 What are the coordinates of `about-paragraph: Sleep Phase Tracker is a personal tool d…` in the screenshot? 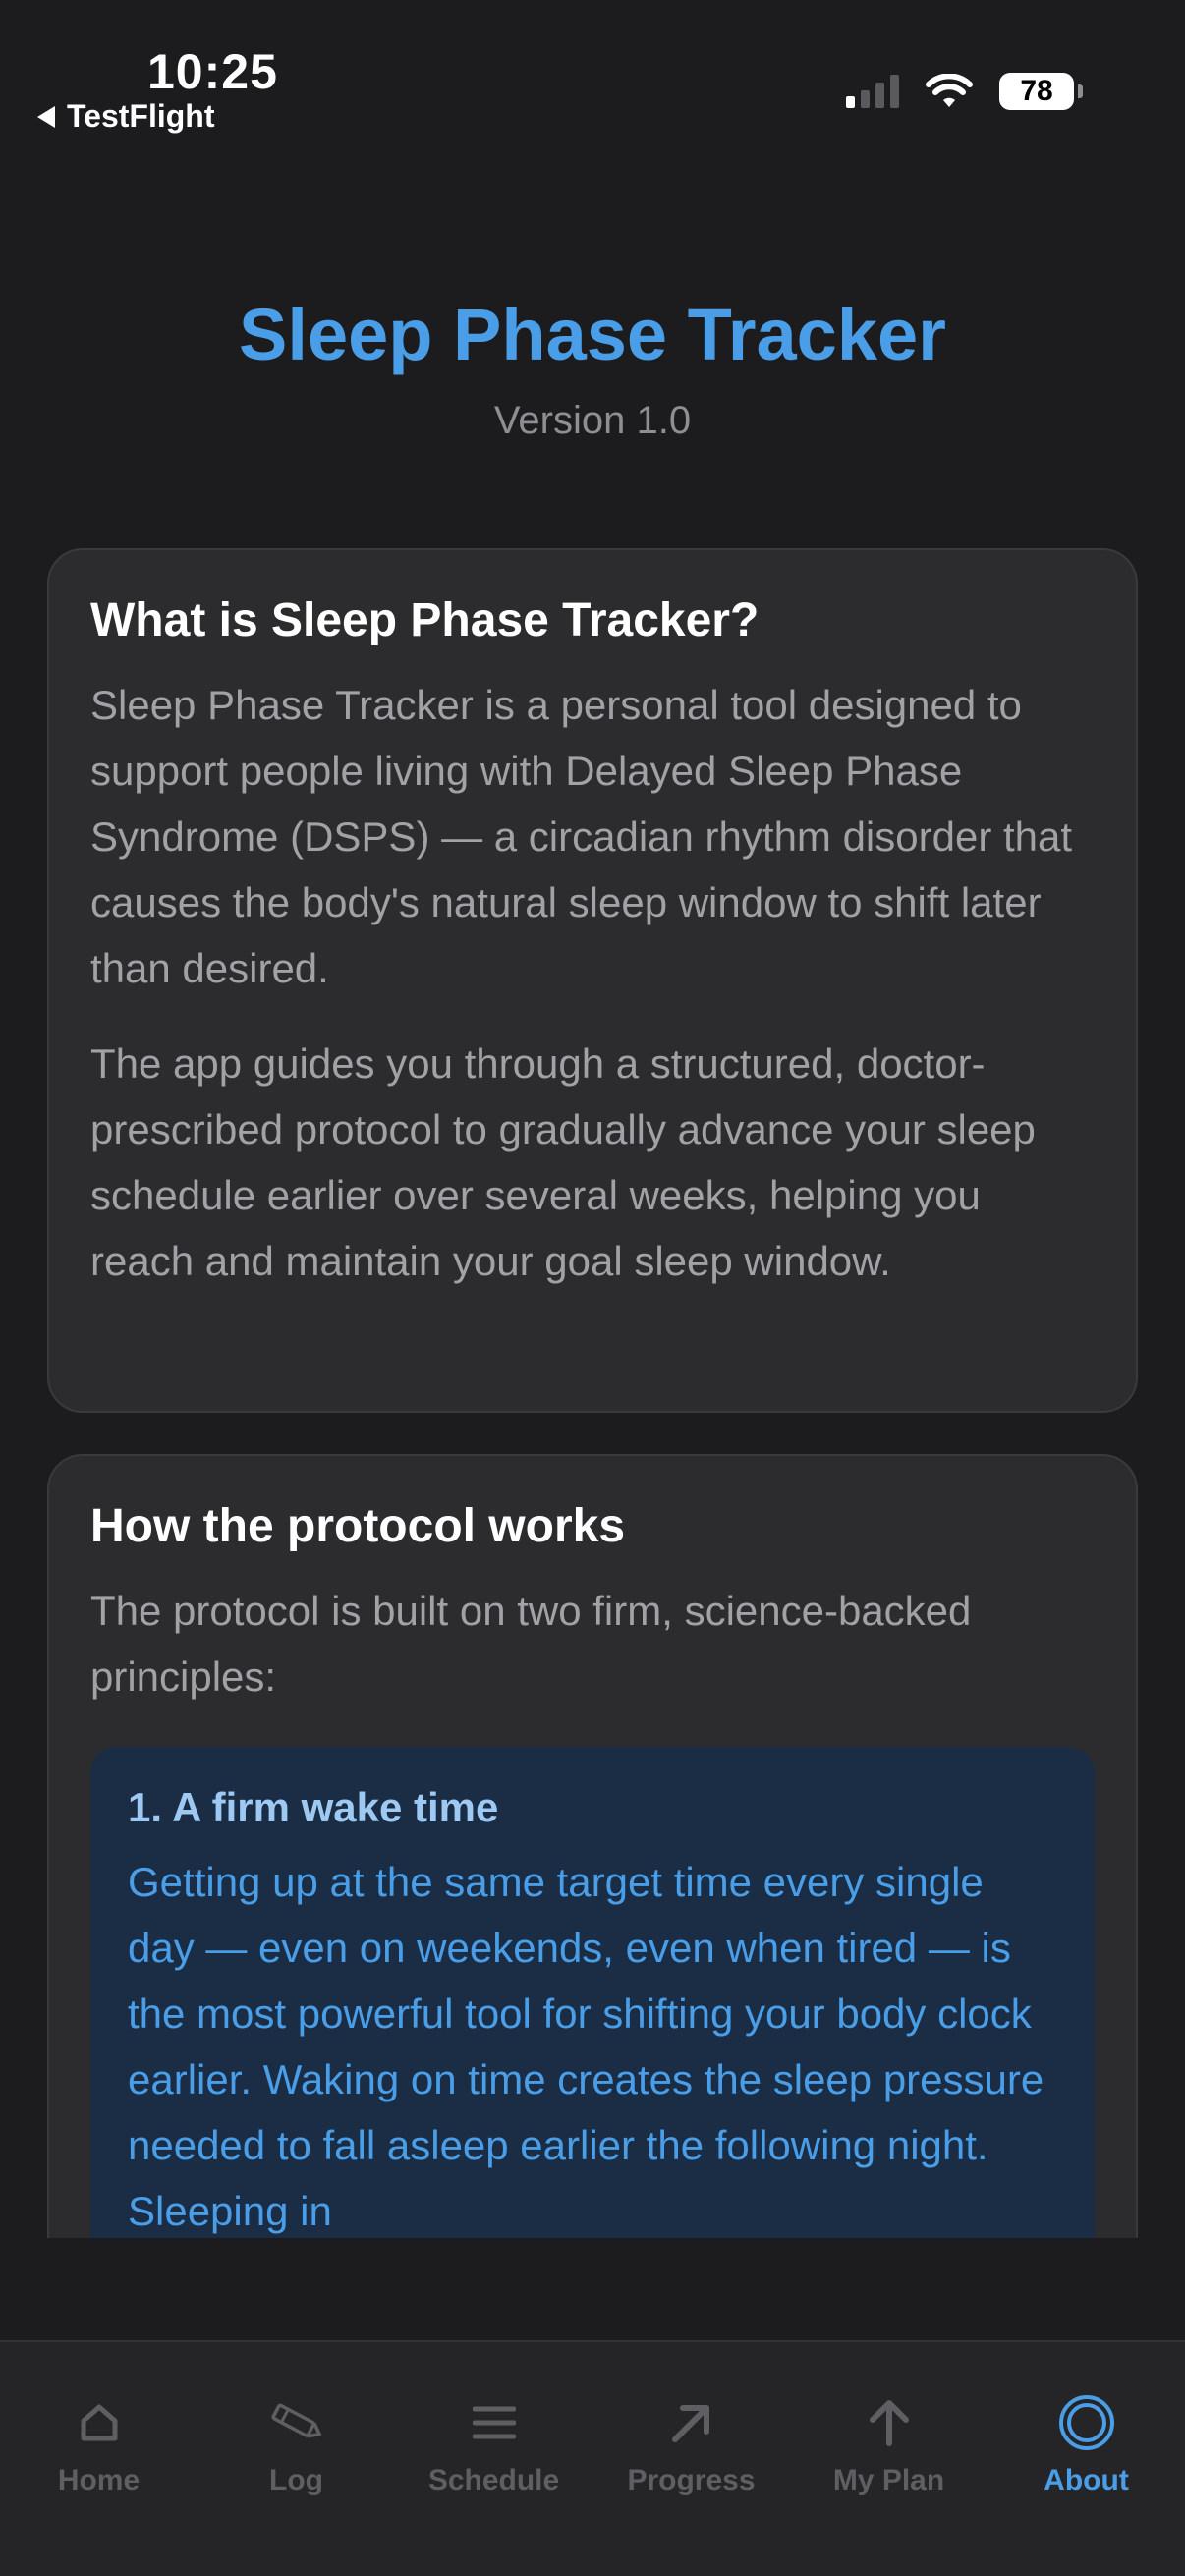 It's located at (581, 836).